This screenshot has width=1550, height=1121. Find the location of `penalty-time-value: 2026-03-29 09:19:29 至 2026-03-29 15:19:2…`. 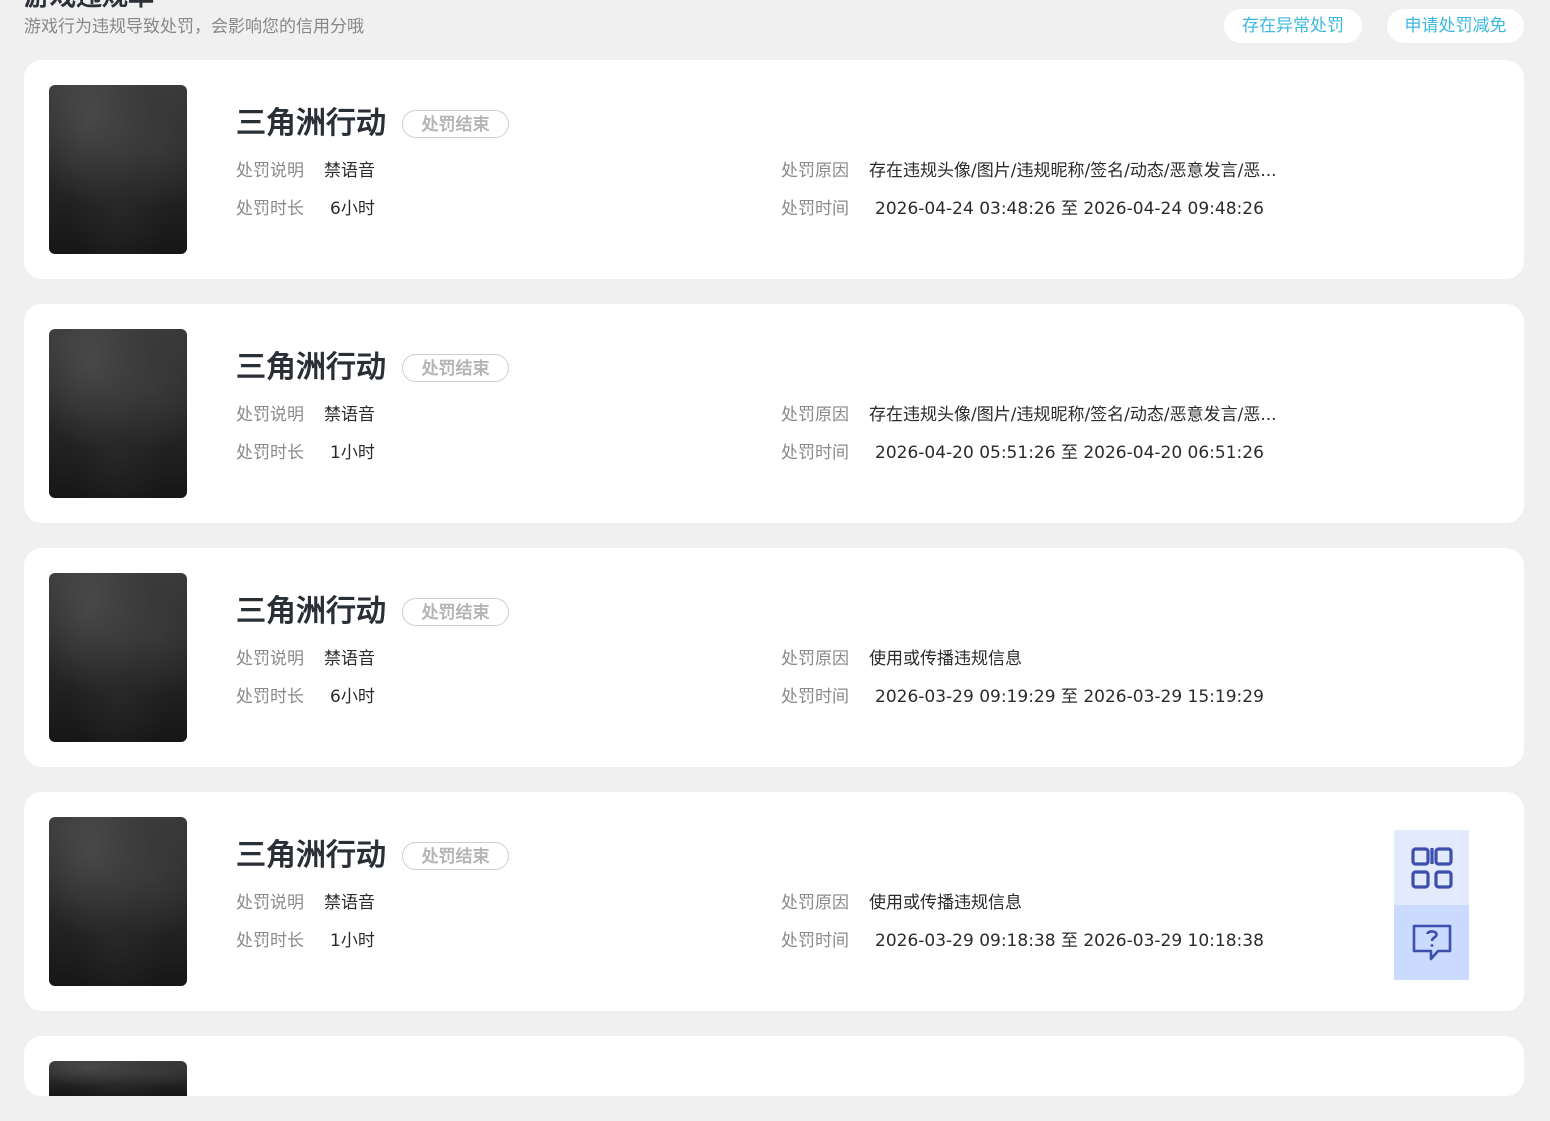

penalty-time-value: 2026-03-29 09:19:29 至 2026-03-29 15:19:2… is located at coordinates (1069, 697).